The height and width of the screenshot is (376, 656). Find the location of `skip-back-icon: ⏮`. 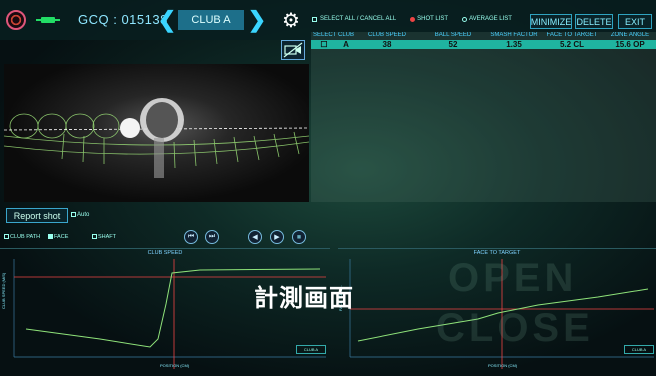

skip-back-icon: ⏮ is located at coordinates (191, 237).